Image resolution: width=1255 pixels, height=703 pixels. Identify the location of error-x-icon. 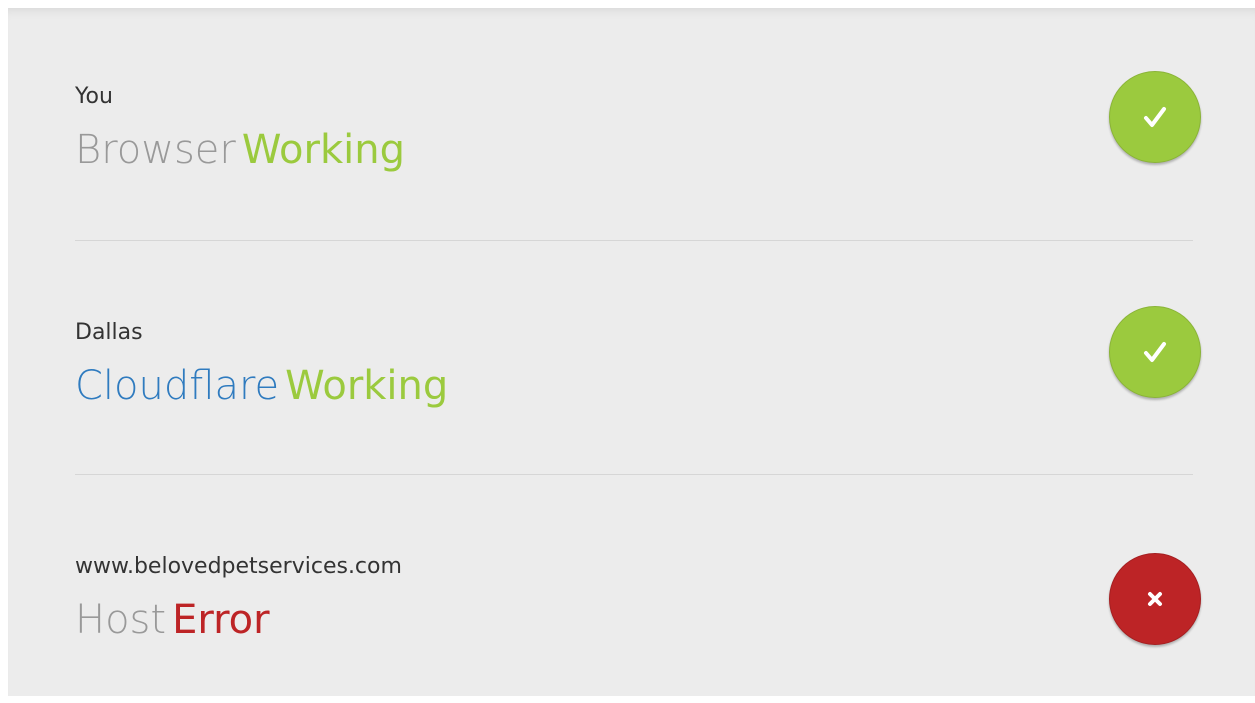
(1155, 599).